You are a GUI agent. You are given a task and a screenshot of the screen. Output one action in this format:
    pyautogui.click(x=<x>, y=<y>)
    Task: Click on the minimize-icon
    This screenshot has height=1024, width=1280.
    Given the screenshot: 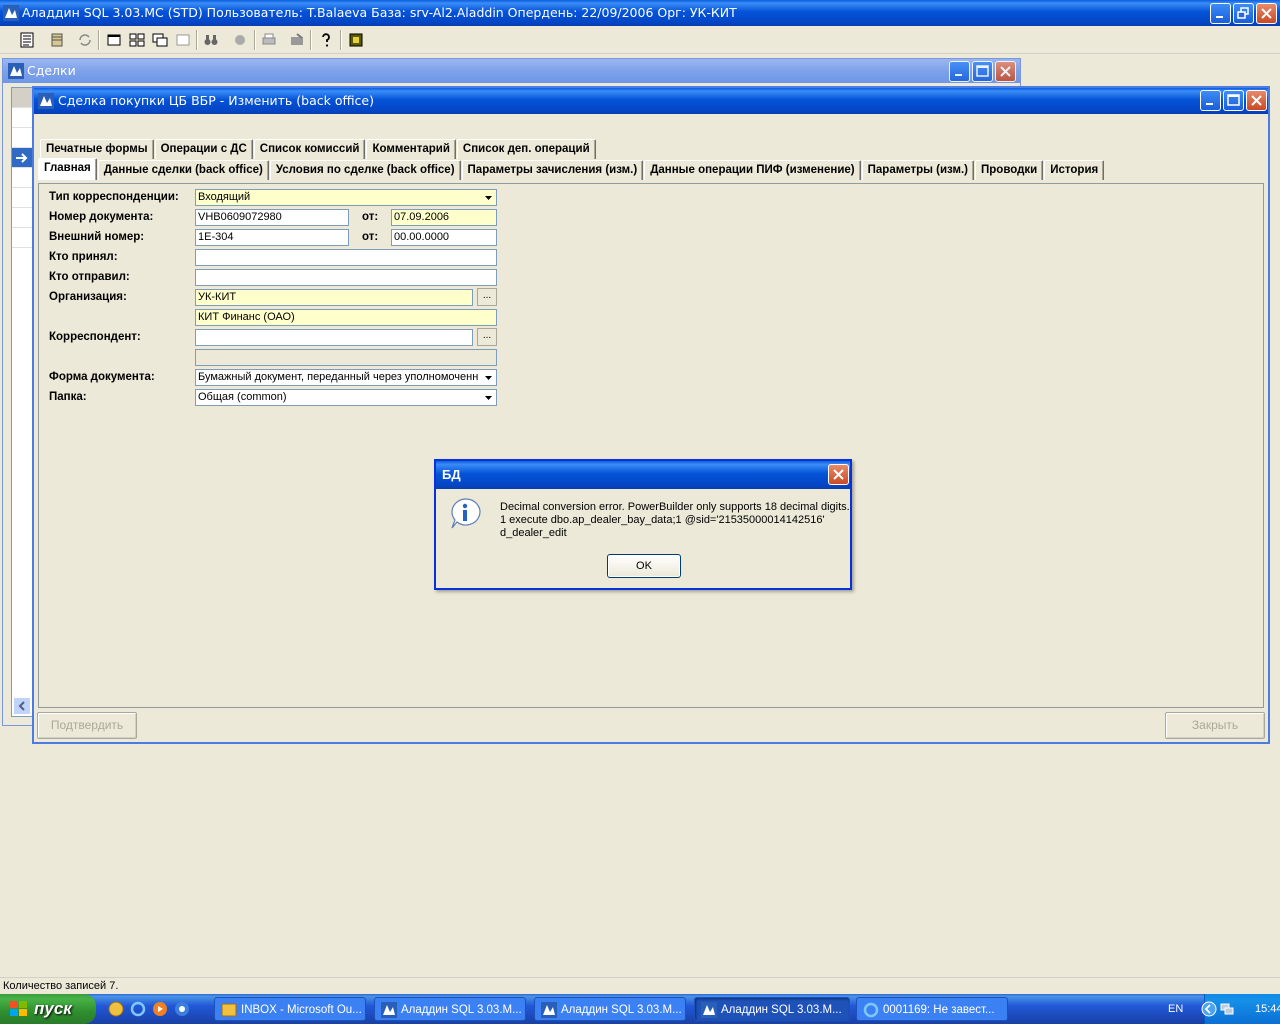 What is the action you would take?
    pyautogui.click(x=1209, y=104)
    